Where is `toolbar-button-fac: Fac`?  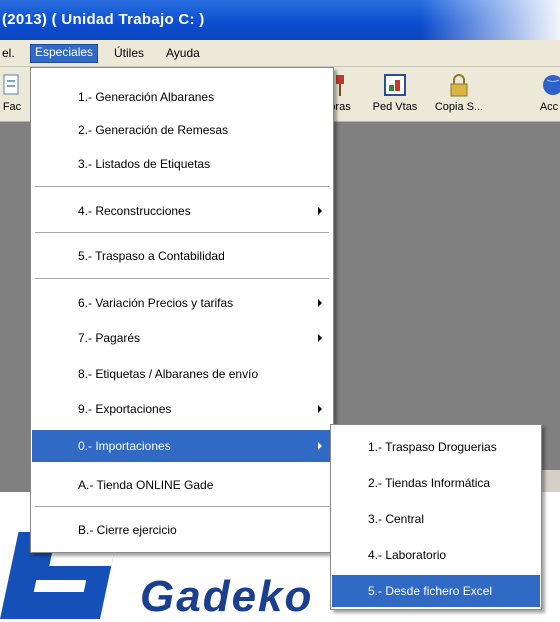 toolbar-button-fac: Fac is located at coordinates (12, 93).